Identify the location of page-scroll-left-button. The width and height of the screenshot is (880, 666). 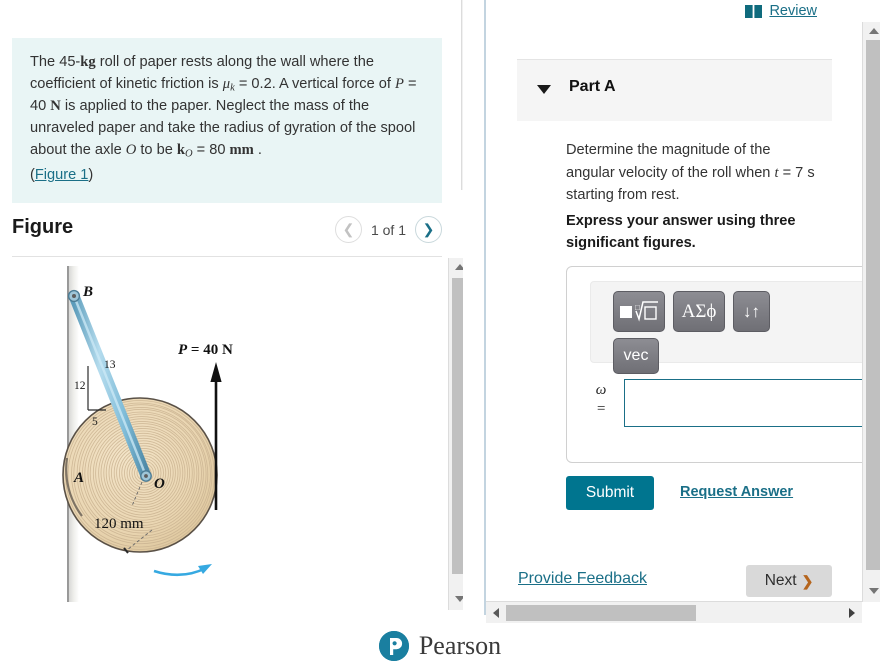
(496, 613).